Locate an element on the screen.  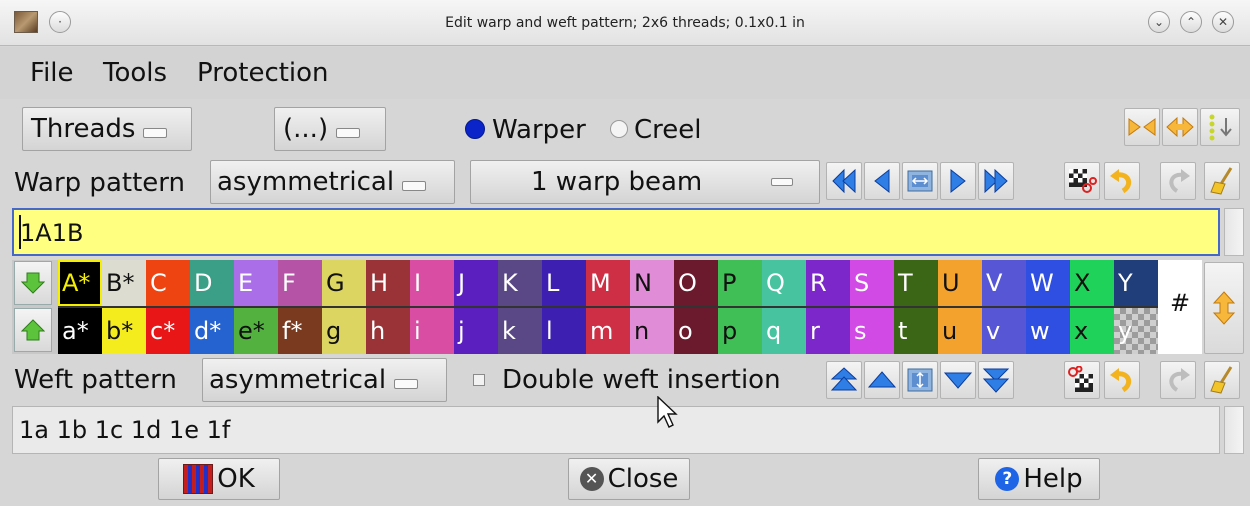
menu-protection: Protection is located at coordinates (263, 73).